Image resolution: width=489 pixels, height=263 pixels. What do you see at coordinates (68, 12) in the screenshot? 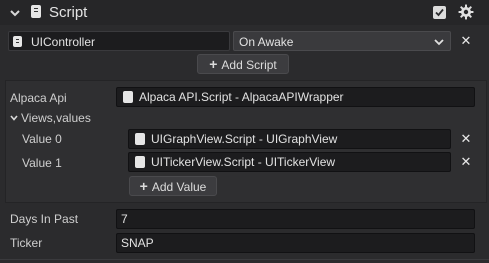
I see `component-title: Script` at bounding box center [68, 12].